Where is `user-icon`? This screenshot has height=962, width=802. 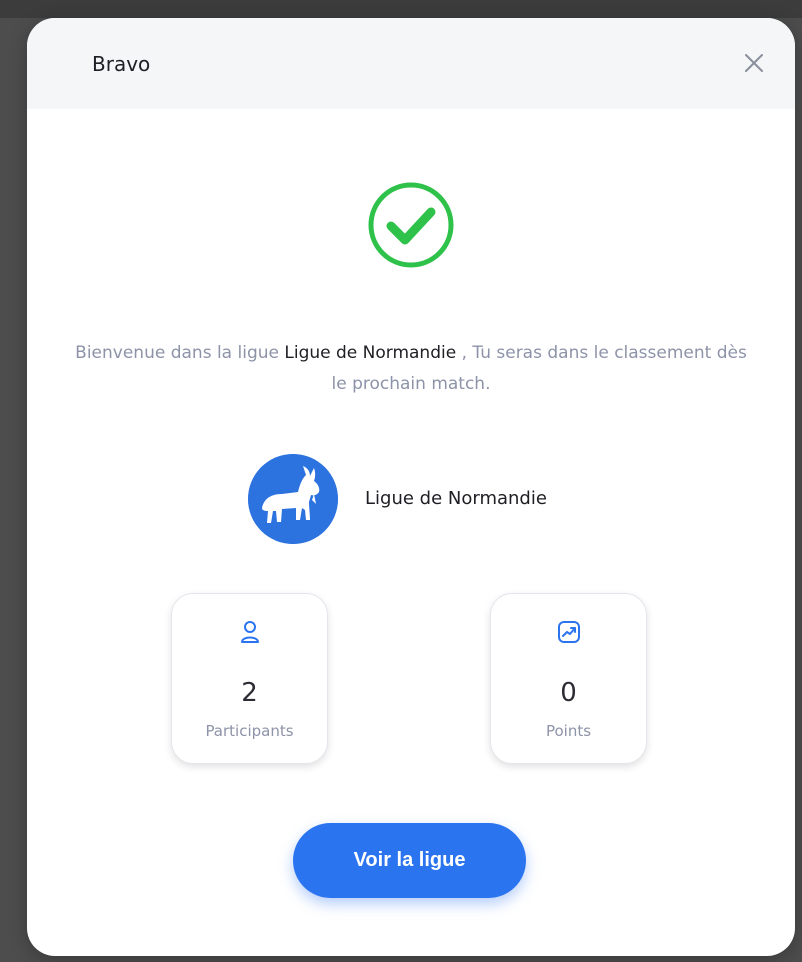 user-icon is located at coordinates (249, 632).